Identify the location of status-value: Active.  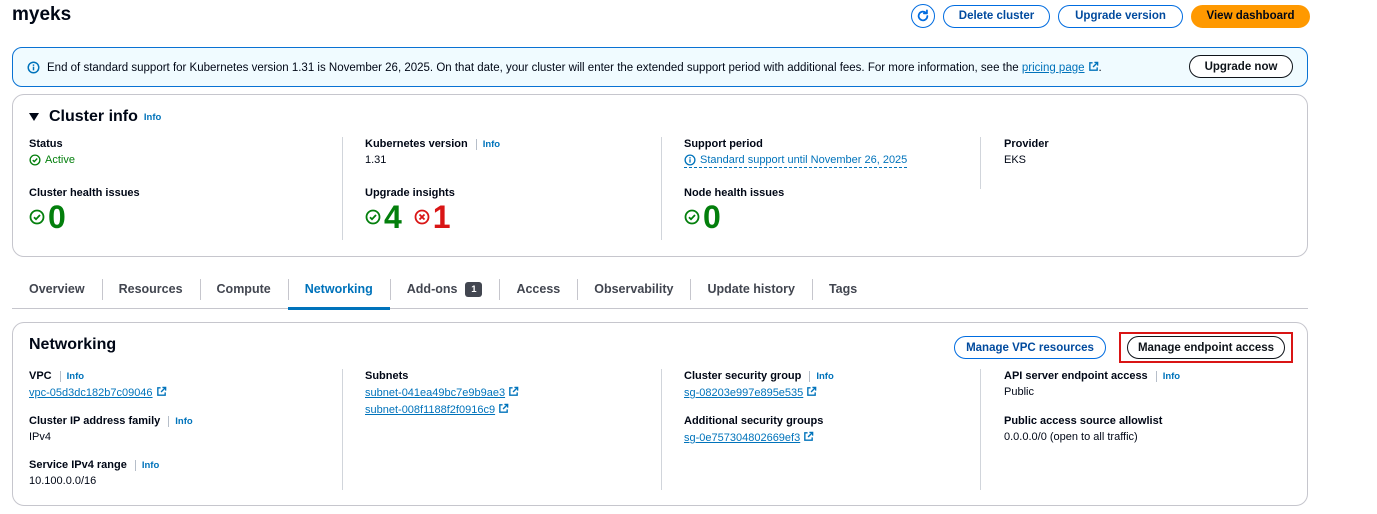
(52, 160).